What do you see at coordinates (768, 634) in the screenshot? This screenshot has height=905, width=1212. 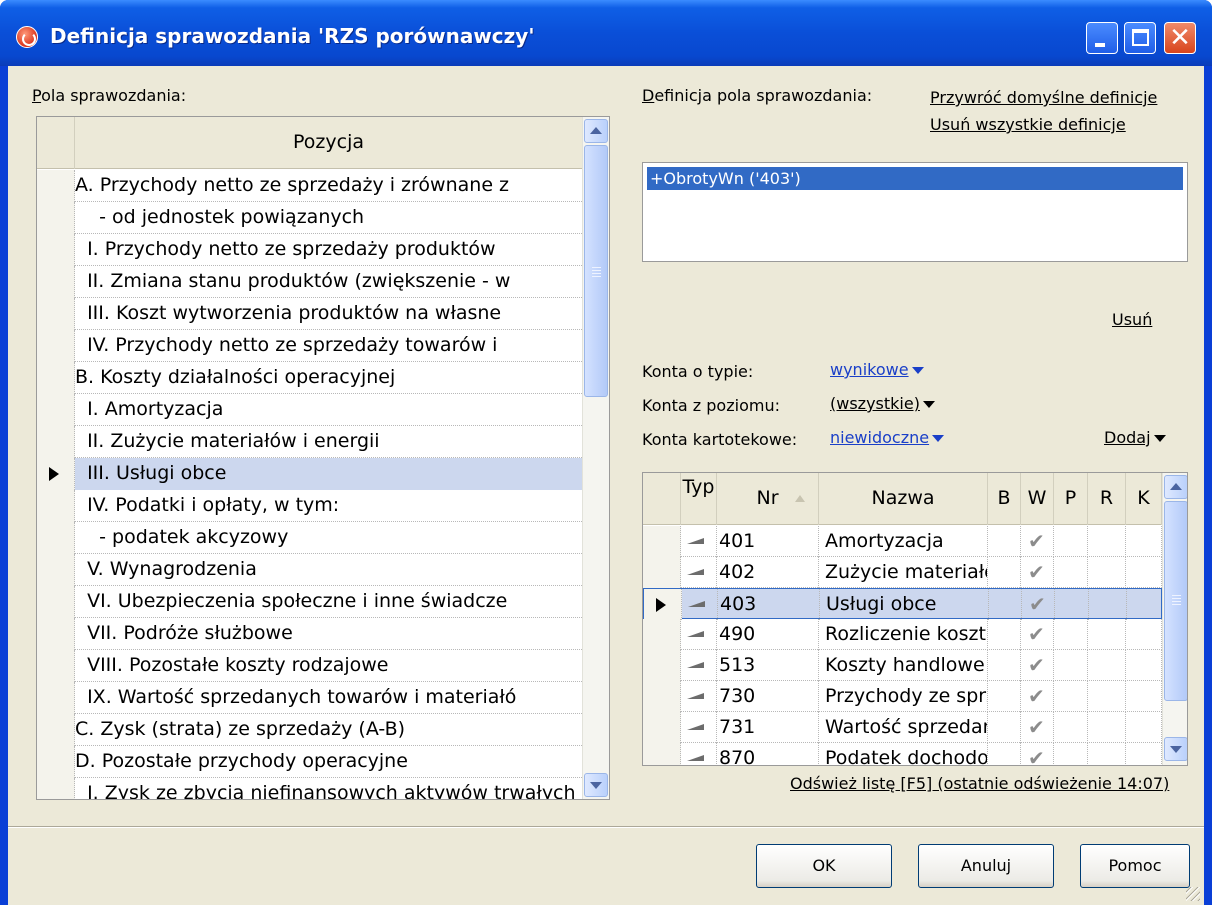 I see `account-number-cell: 490` at bounding box center [768, 634].